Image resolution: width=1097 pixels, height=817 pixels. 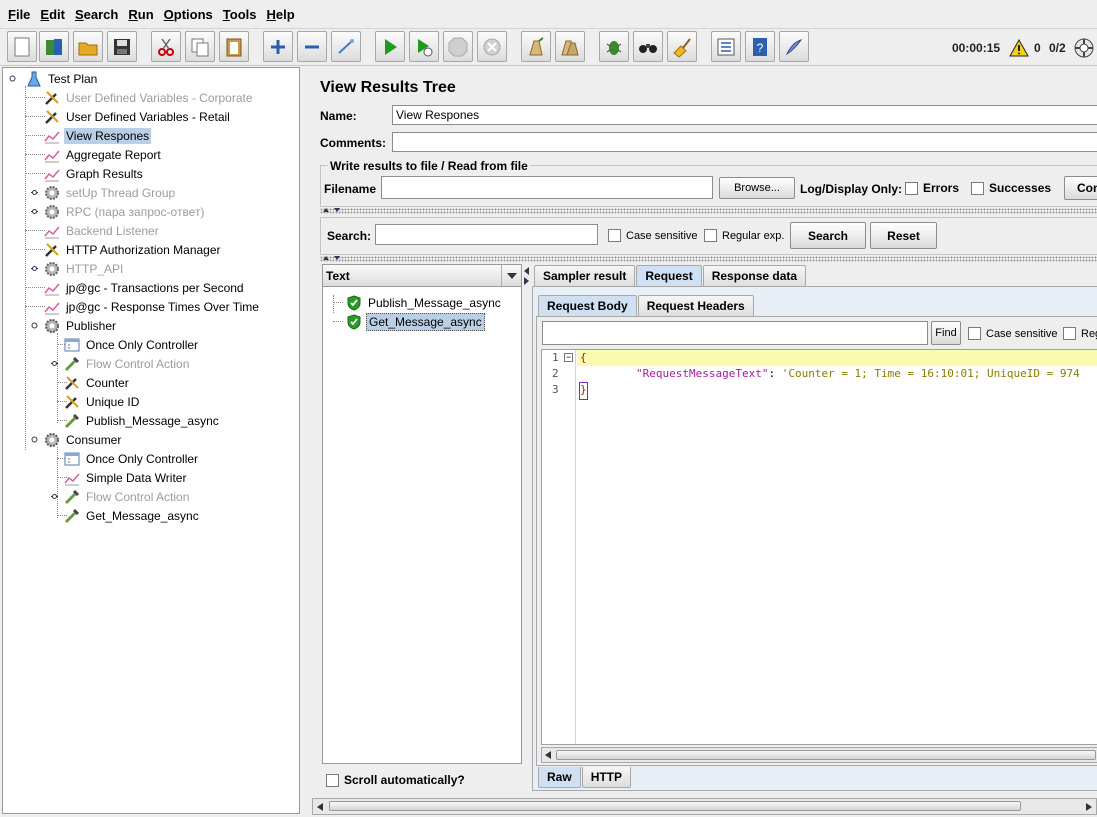 I want to click on detail-splitter, so click(x=526, y=526).